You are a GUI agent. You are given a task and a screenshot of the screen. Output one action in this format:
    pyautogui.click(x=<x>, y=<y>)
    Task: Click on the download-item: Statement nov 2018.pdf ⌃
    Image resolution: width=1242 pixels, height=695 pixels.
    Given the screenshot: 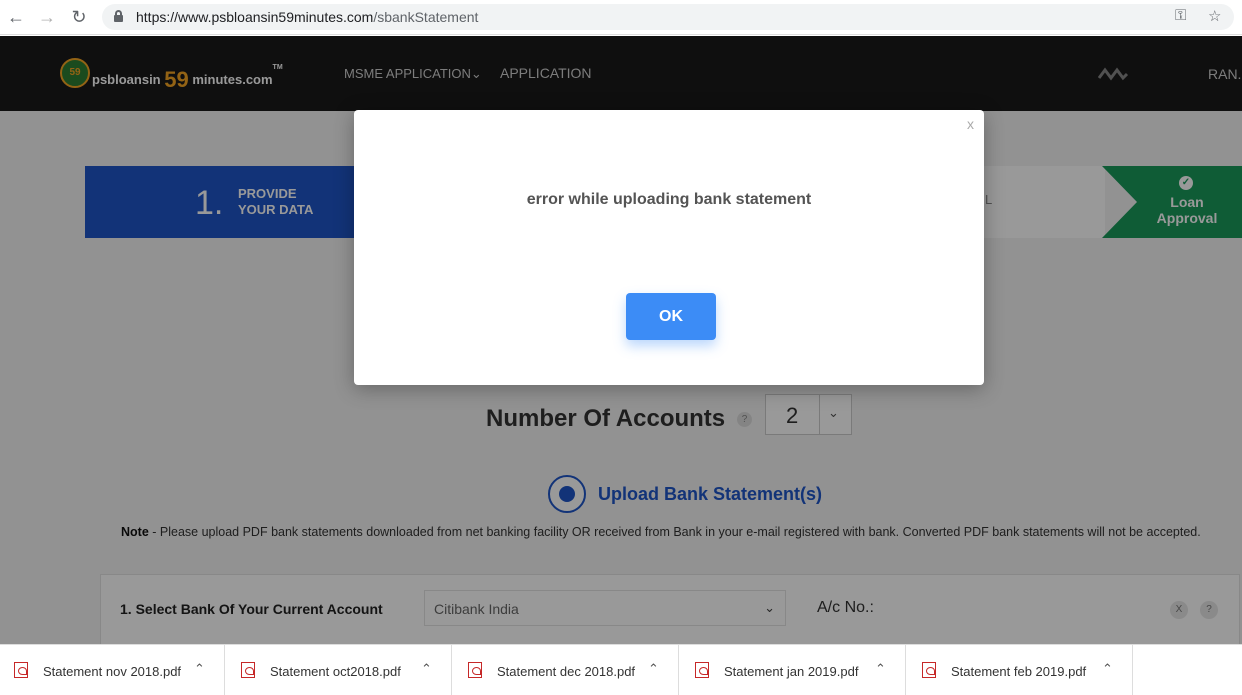 What is the action you would take?
    pyautogui.click(x=112, y=670)
    